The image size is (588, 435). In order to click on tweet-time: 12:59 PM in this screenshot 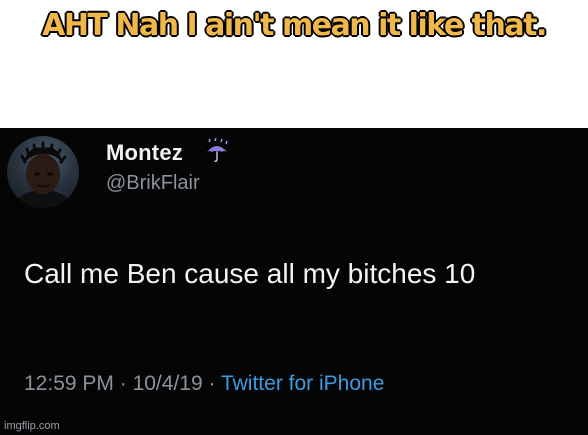, I will do `click(69, 383)`.